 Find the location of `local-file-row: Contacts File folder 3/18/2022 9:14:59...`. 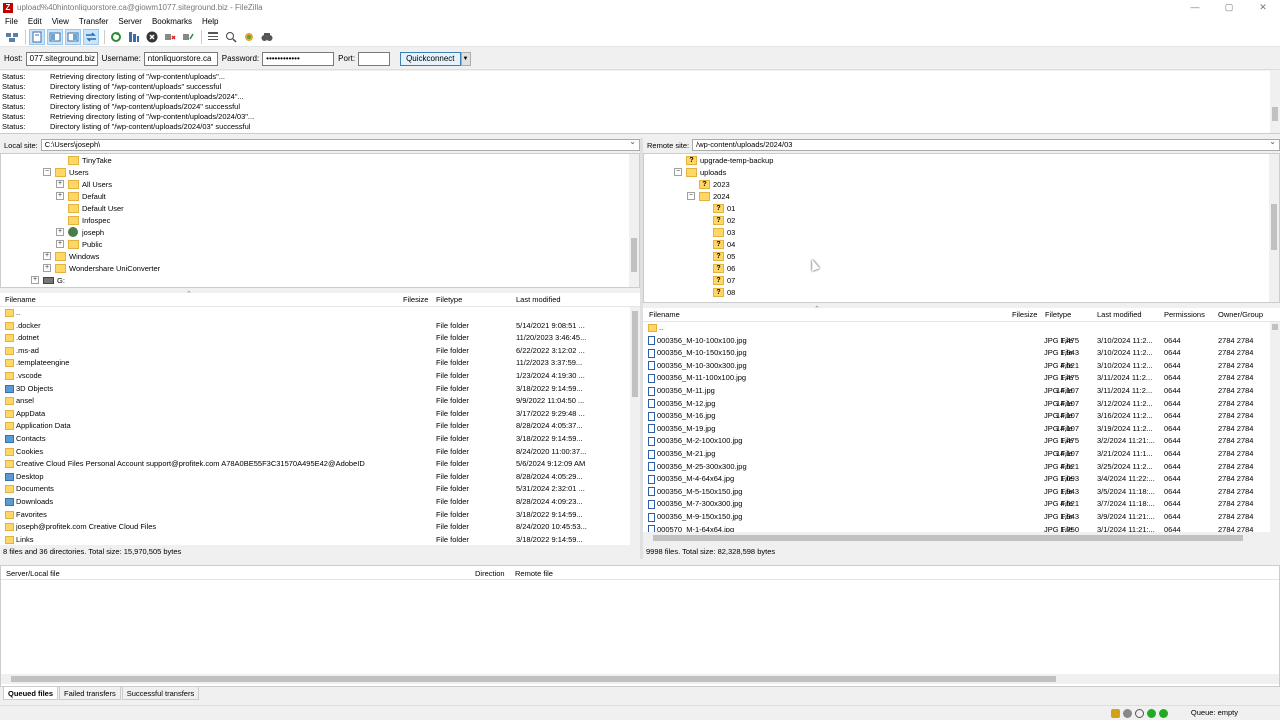

local-file-row: Contacts File folder 3/18/2022 9:14:59... is located at coordinates (314, 439).